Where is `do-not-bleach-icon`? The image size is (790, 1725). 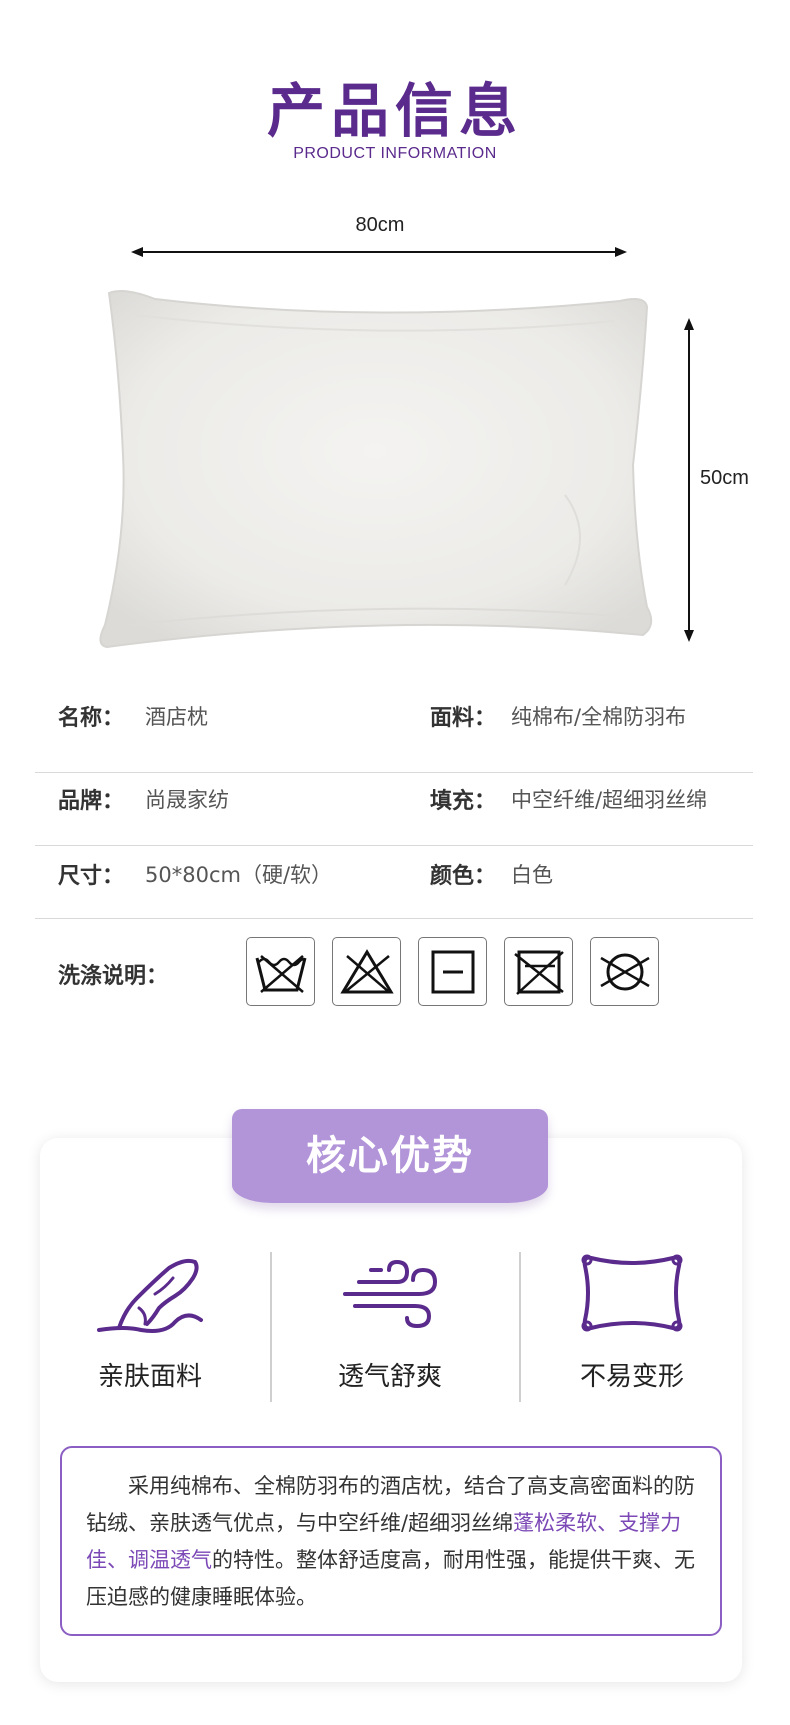 do-not-bleach-icon is located at coordinates (366, 971).